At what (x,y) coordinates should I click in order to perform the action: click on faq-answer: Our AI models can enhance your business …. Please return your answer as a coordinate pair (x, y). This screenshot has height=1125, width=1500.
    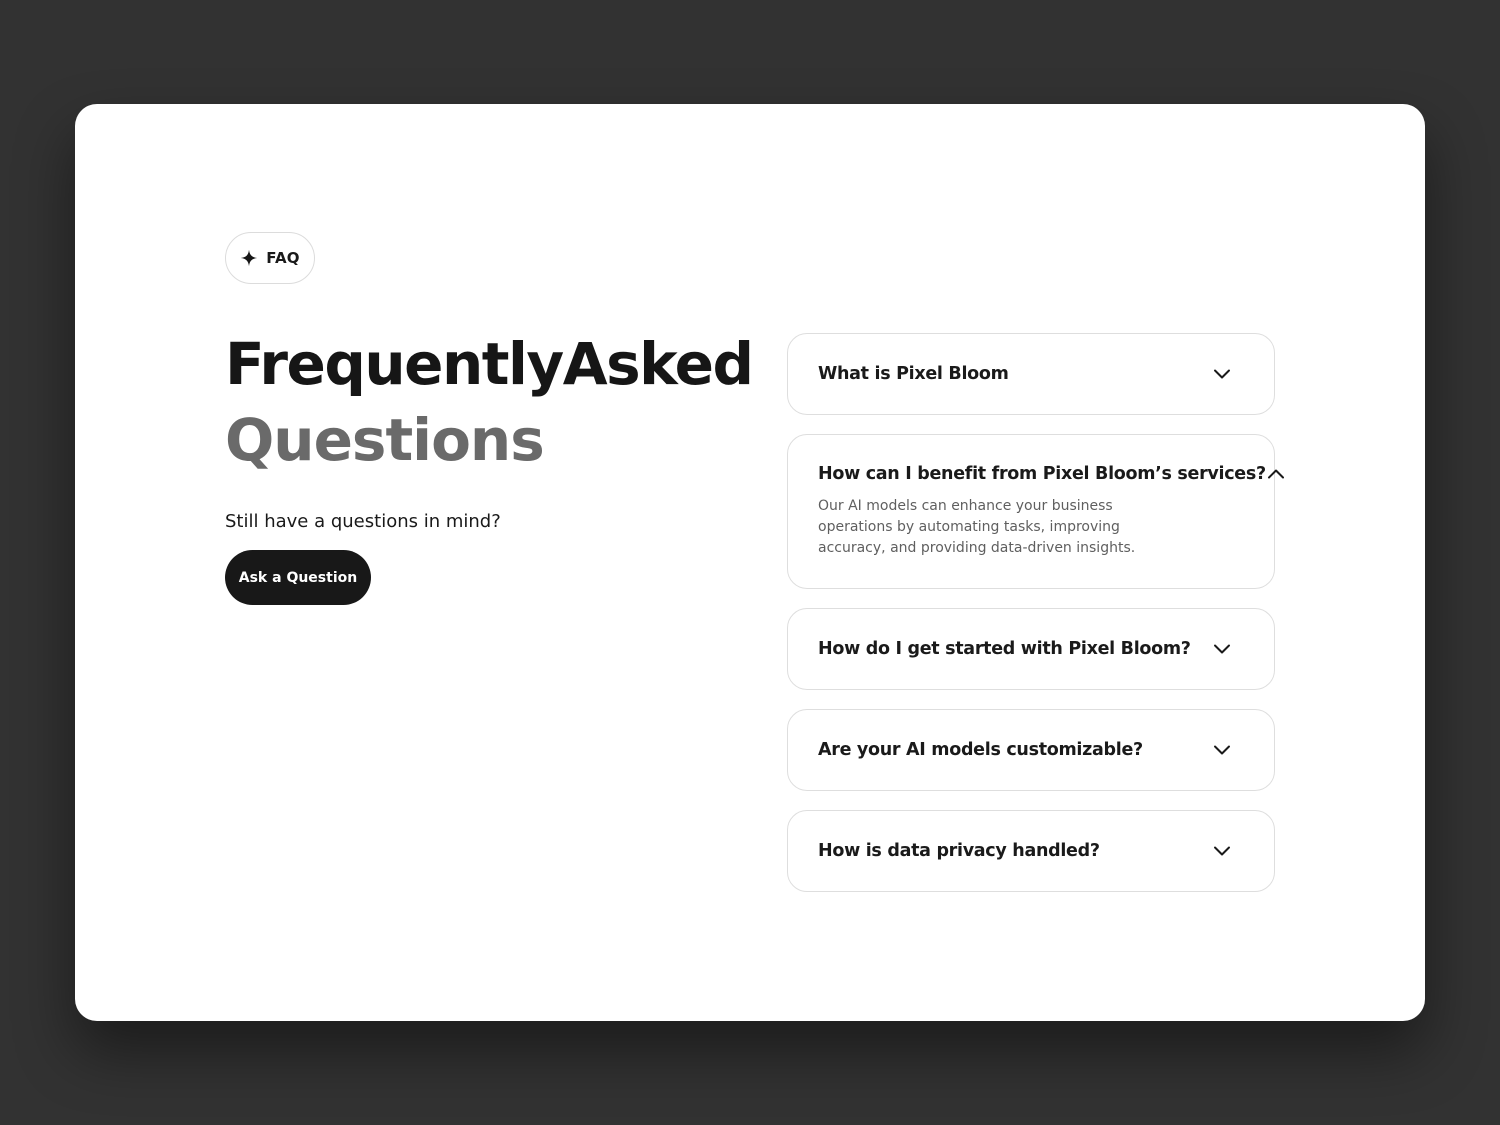
    Looking at the image, I should click on (977, 527).